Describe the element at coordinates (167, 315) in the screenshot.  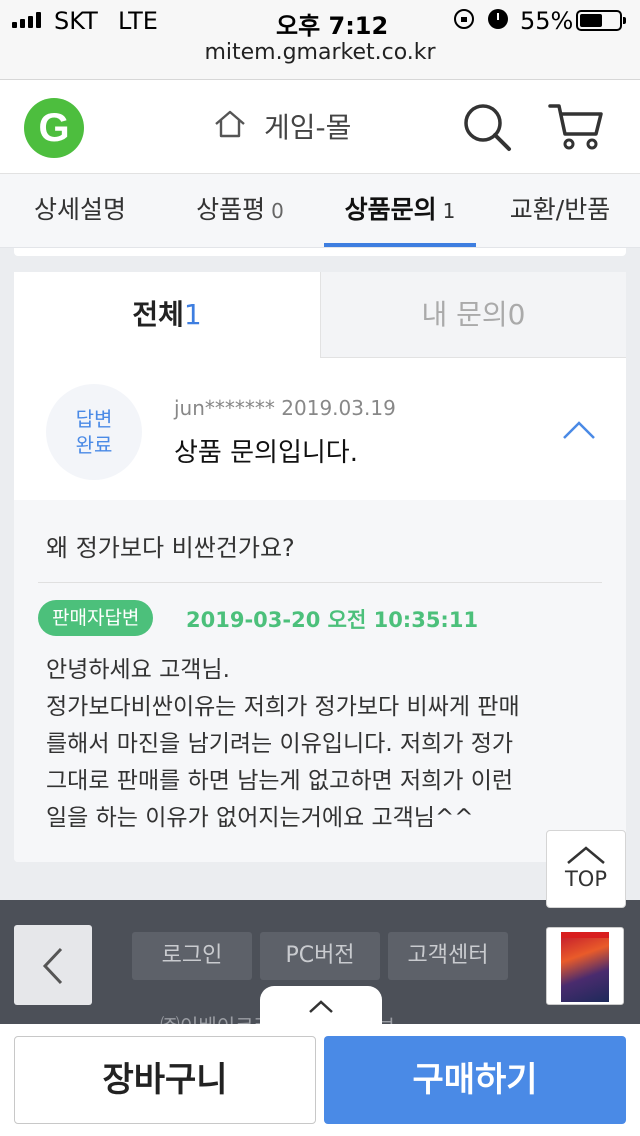
I see `subtab-all: 전체1` at that location.